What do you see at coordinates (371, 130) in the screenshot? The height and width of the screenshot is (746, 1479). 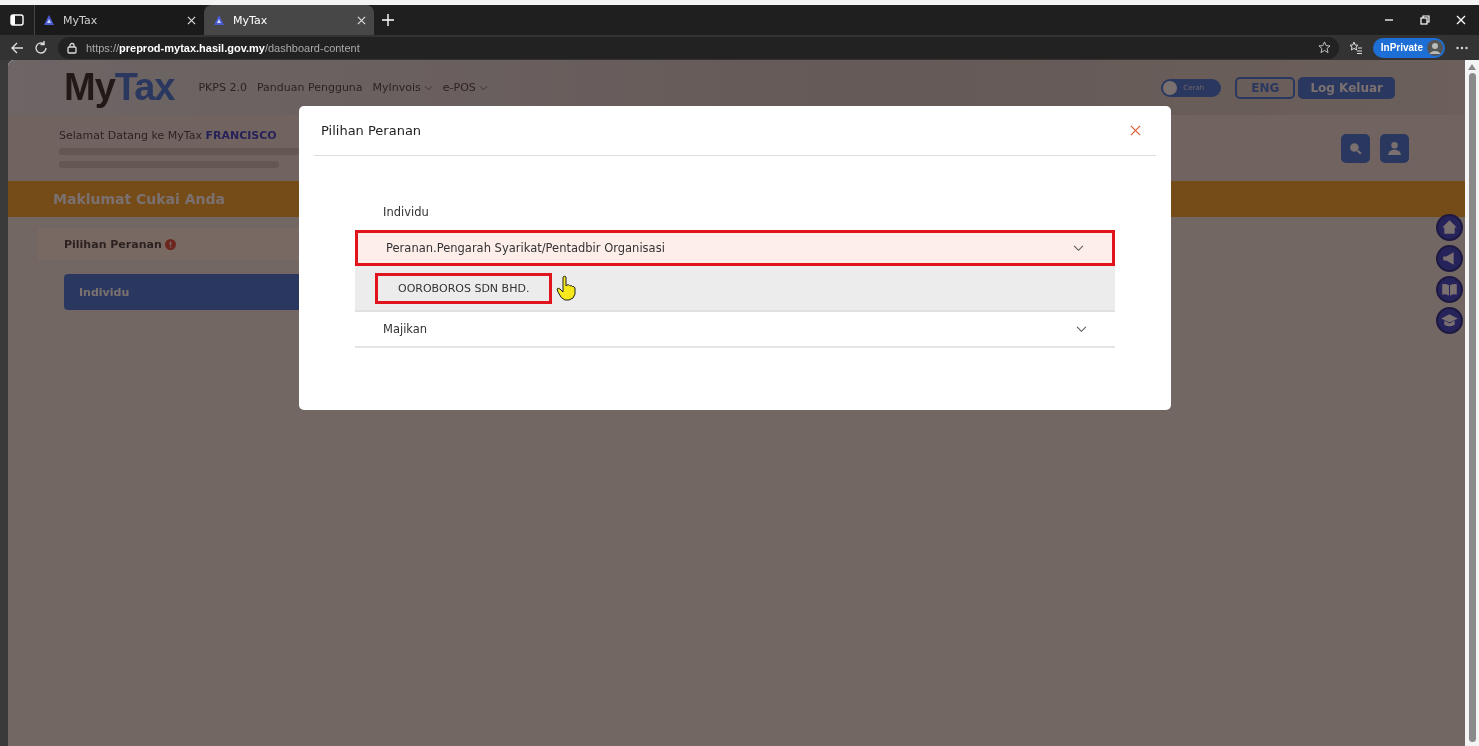 I see `dialog-title: Pilihan Peranan` at bounding box center [371, 130].